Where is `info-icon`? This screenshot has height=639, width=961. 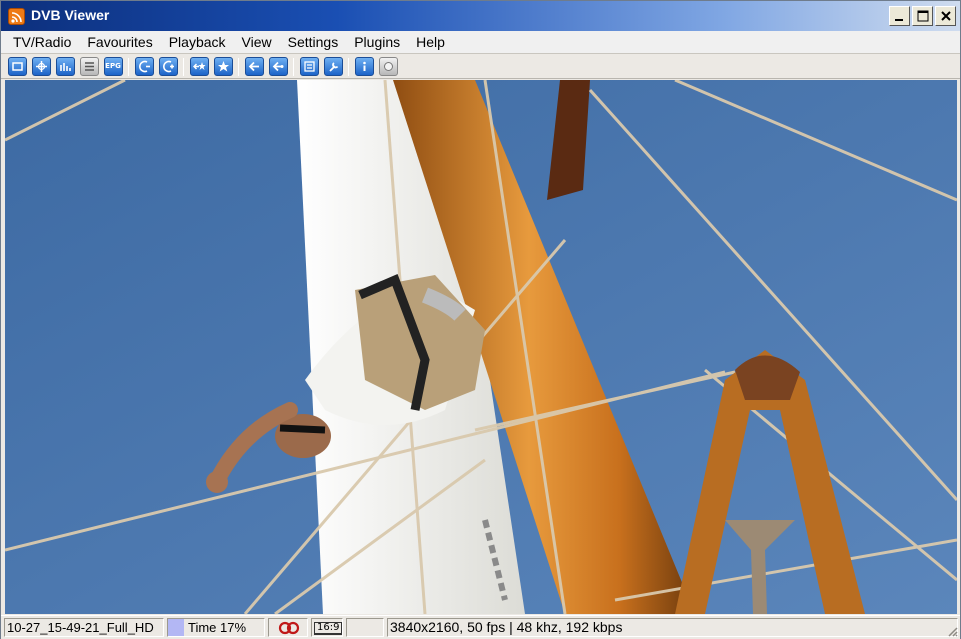 info-icon is located at coordinates (364, 66).